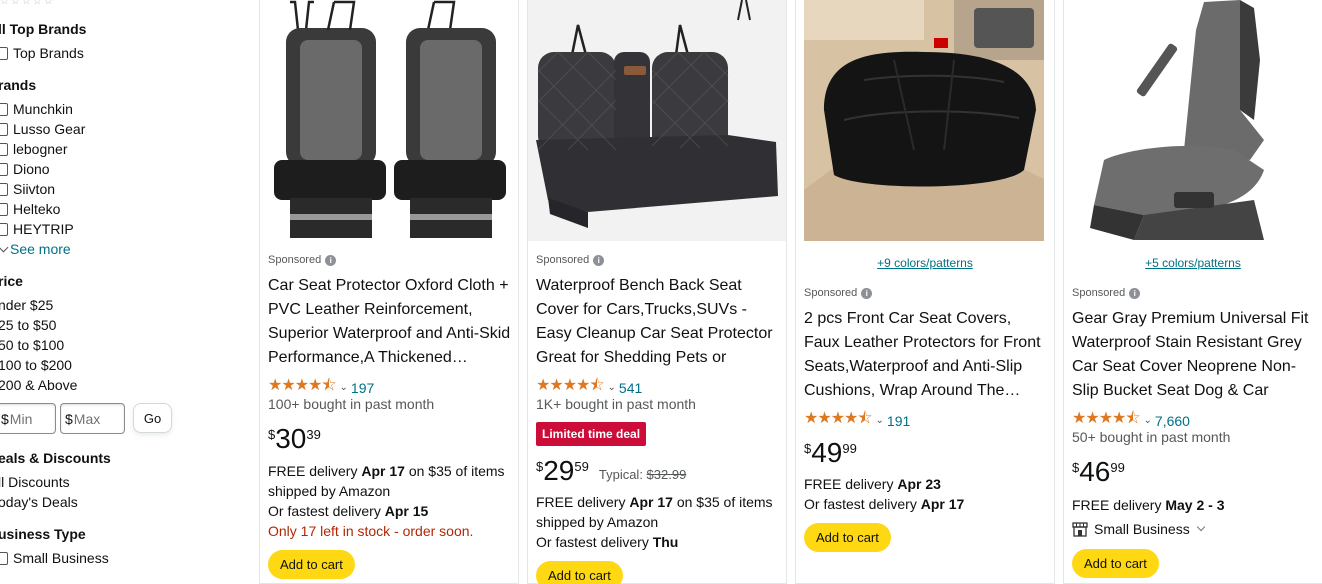  What do you see at coordinates (925, 263) in the screenshot?
I see `color-options-link: +9 colors/patterns` at bounding box center [925, 263].